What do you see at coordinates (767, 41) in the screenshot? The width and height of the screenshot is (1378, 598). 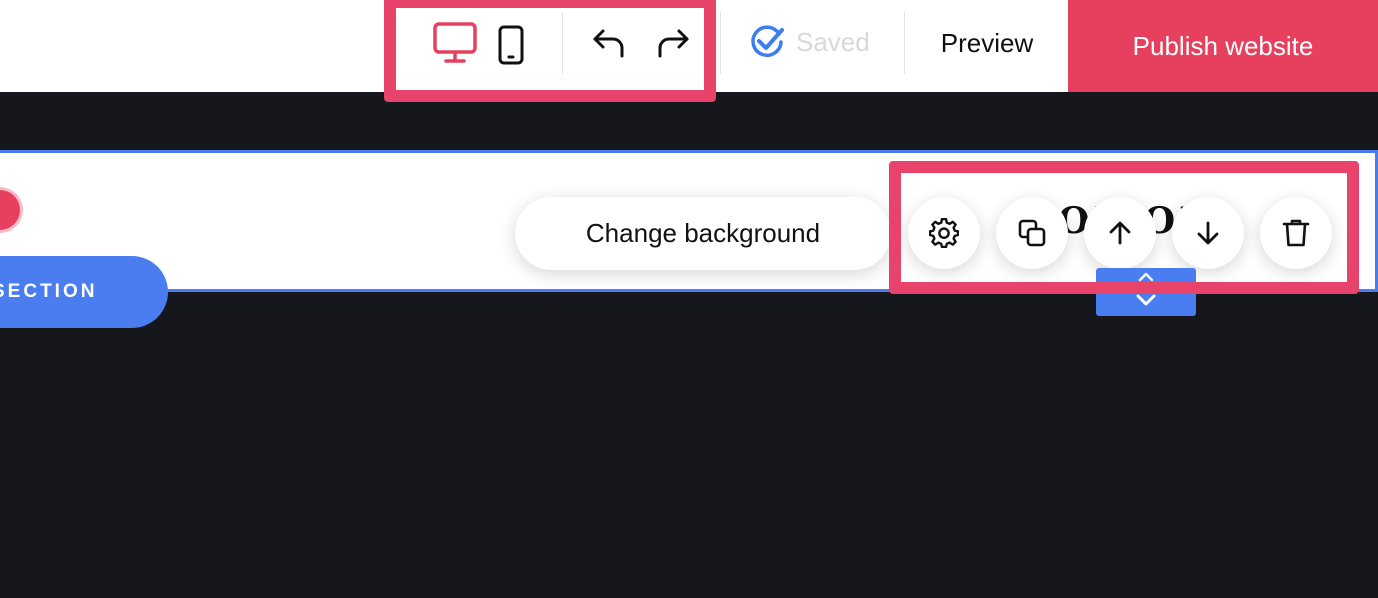 I see `check-circle-icon` at bounding box center [767, 41].